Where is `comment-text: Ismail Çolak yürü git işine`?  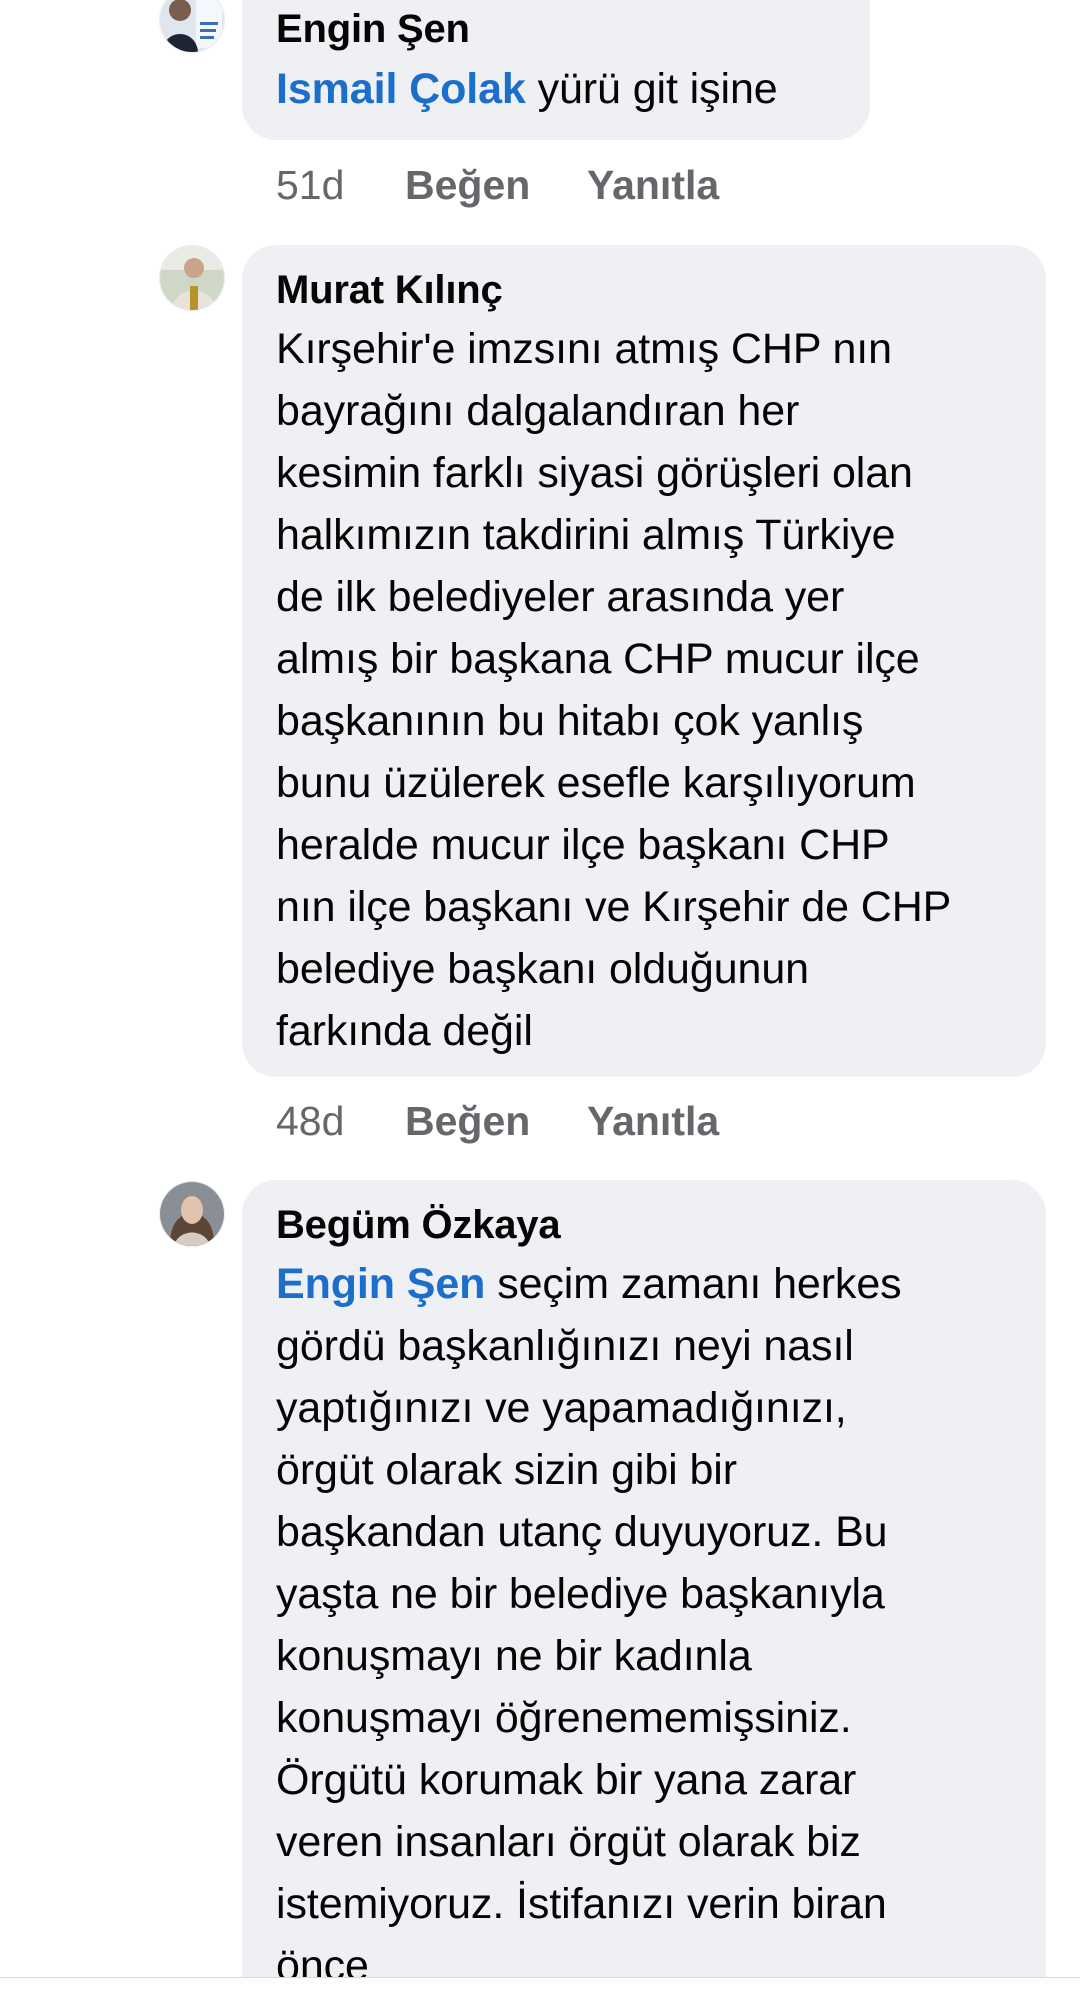 comment-text: Ismail Çolak yürü git işine is located at coordinates (556, 89).